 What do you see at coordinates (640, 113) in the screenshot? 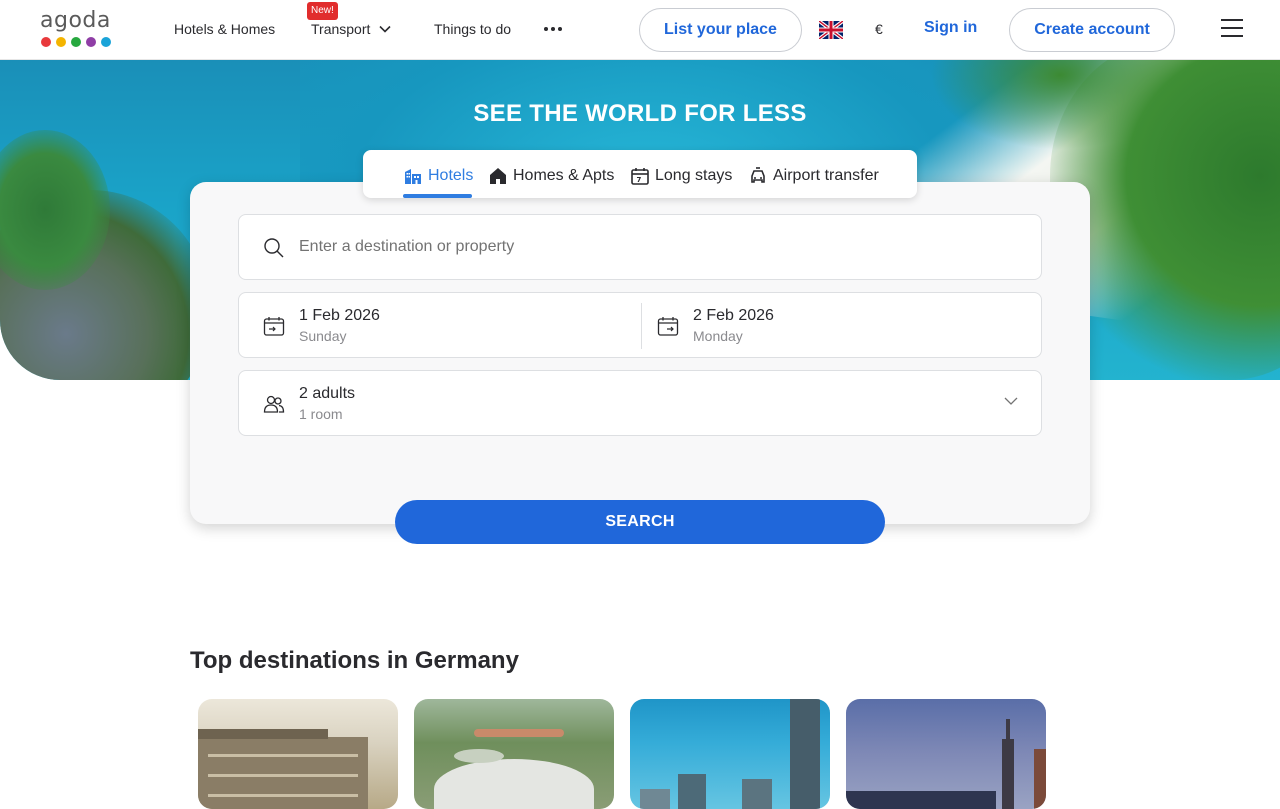
I see `hero-title: SEE THE WORLD FOR LESS` at bounding box center [640, 113].